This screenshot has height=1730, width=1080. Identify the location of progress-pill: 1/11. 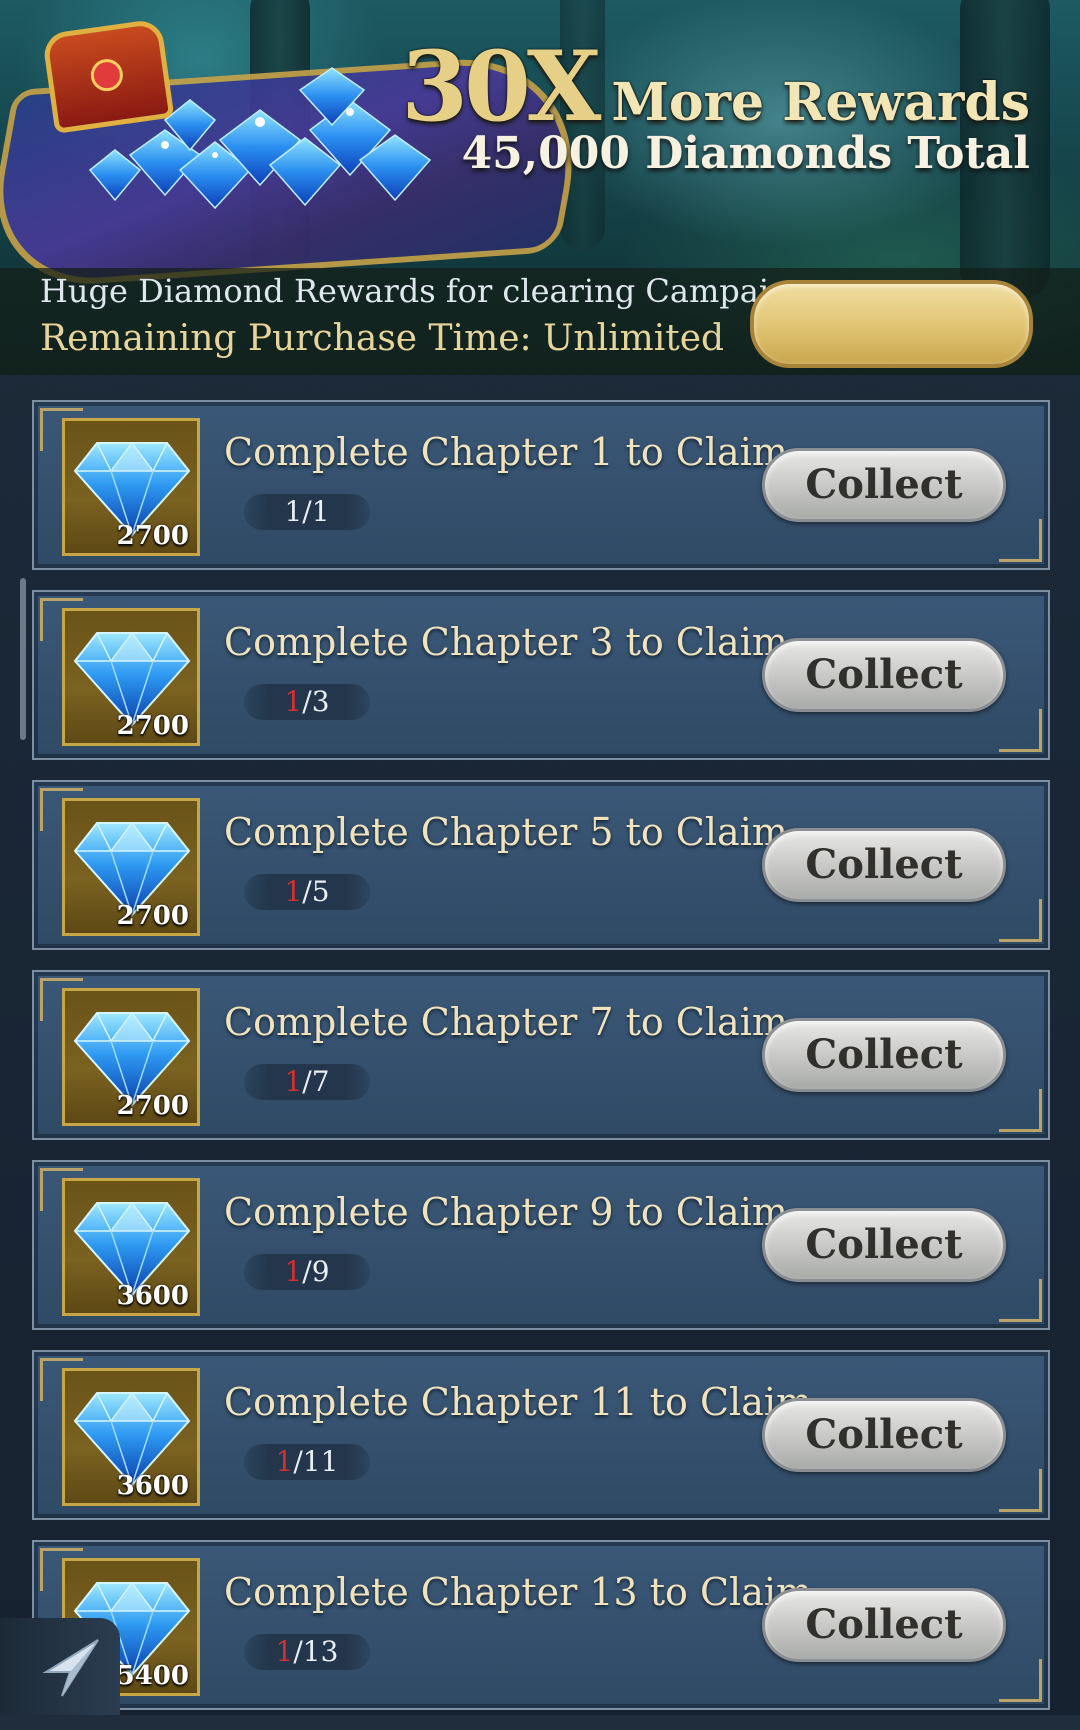
(307, 1462).